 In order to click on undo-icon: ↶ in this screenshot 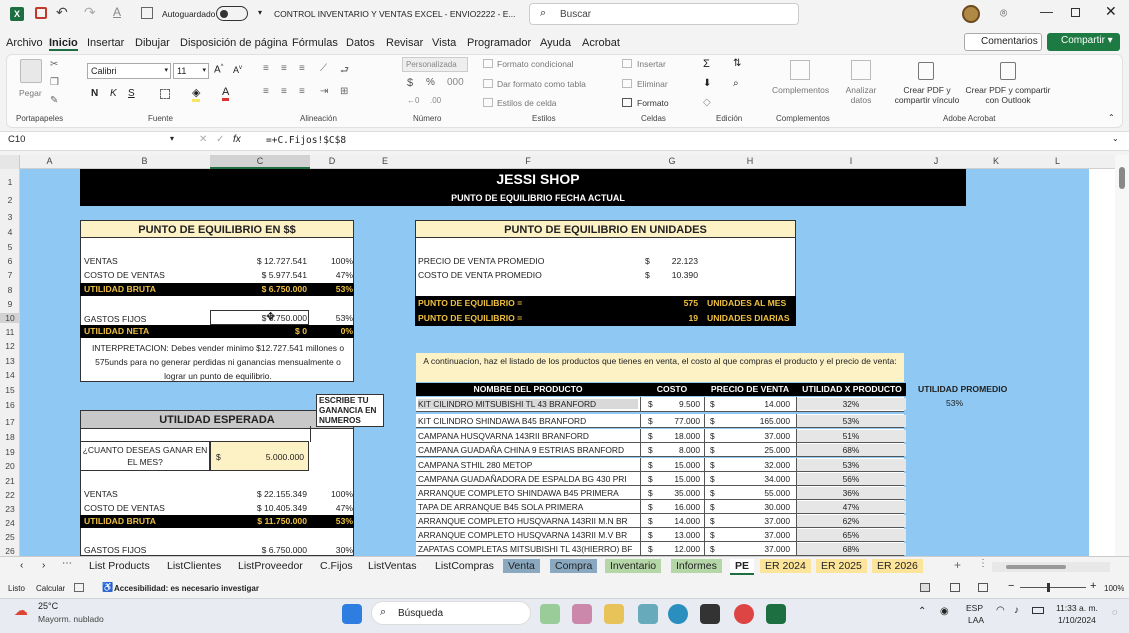, I will do `click(62, 12)`.